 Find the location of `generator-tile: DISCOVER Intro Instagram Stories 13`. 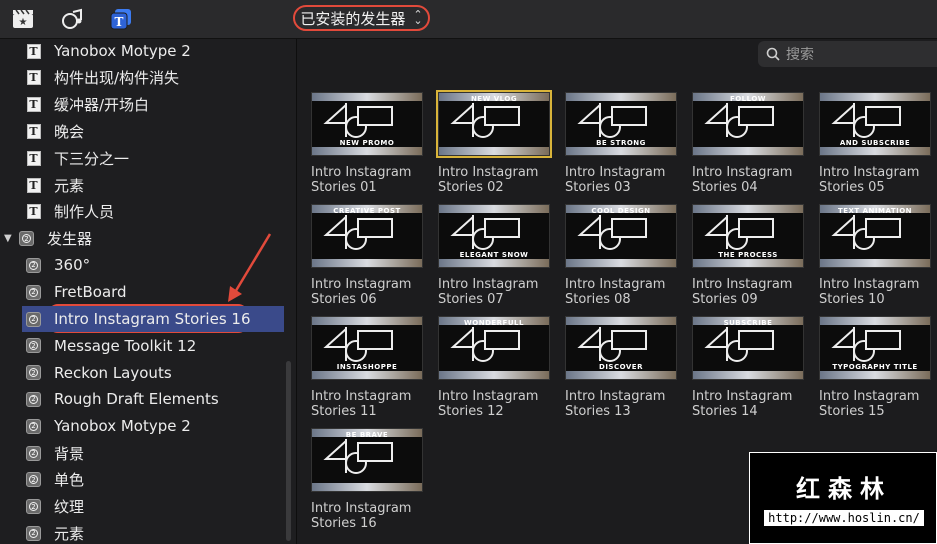

generator-tile: DISCOVER Intro Instagram Stories 13 is located at coordinates (621, 367).